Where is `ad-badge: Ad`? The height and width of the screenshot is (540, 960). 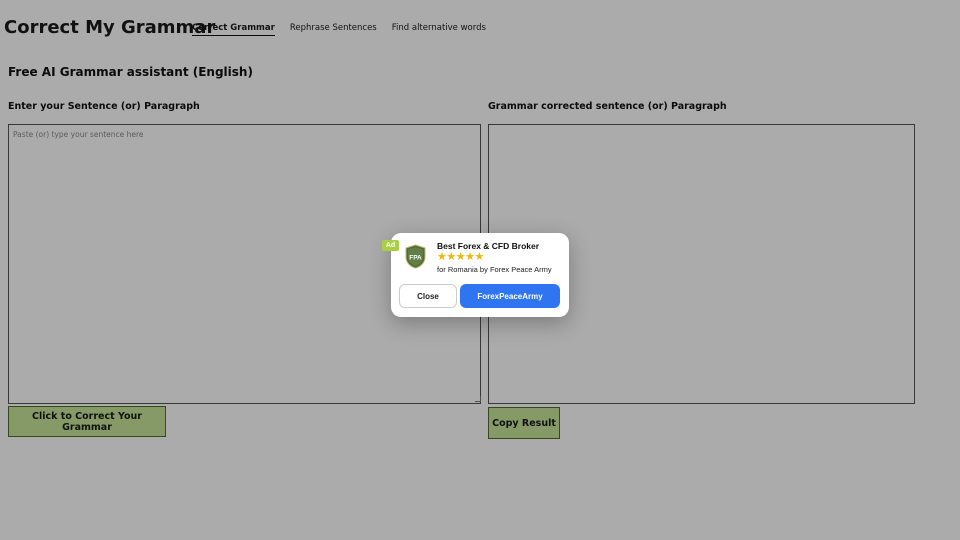 ad-badge: Ad is located at coordinates (390, 245).